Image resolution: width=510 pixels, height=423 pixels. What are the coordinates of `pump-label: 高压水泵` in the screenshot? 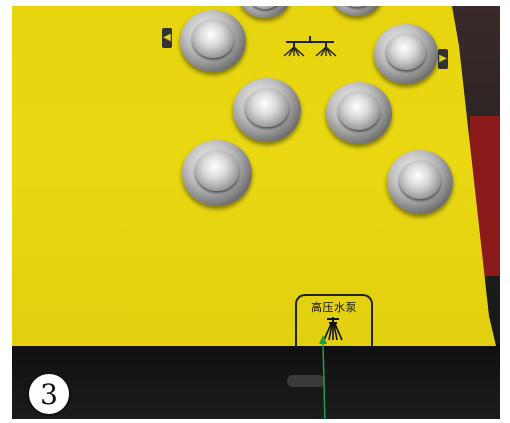 It's located at (334, 307).